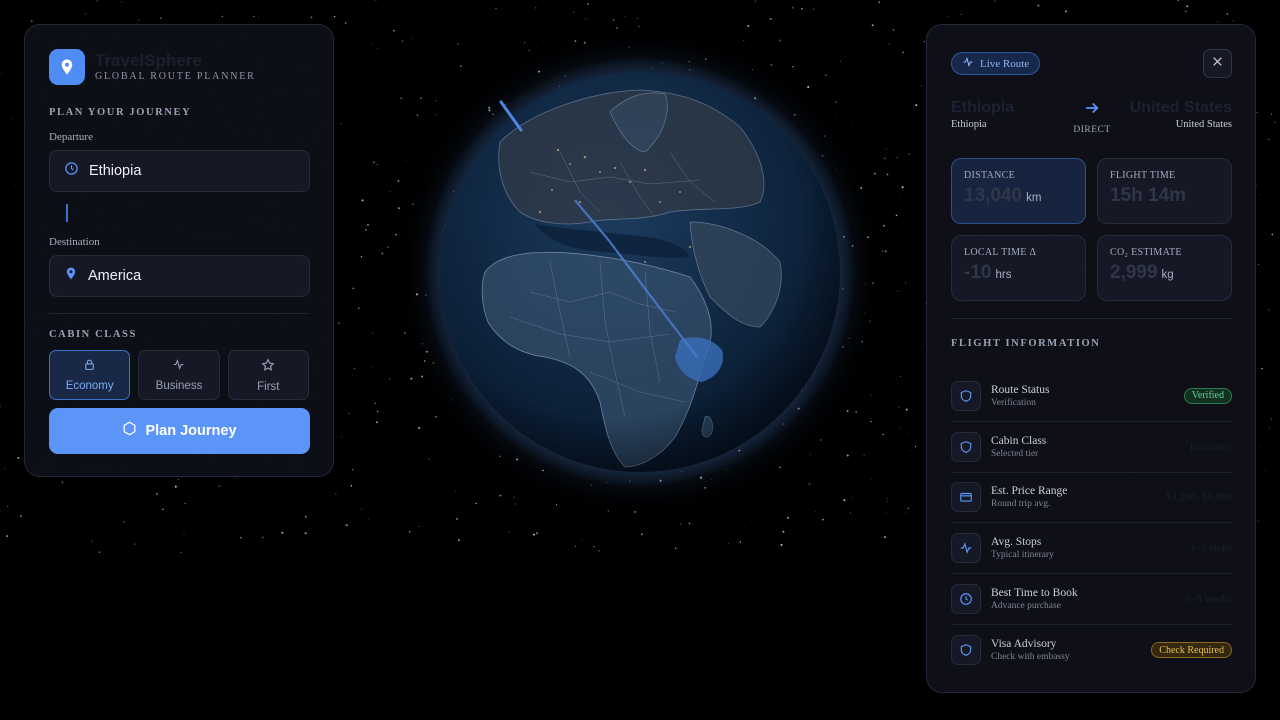 The height and width of the screenshot is (720, 1280). I want to click on stat-value: 2,999, so click(1134, 272).